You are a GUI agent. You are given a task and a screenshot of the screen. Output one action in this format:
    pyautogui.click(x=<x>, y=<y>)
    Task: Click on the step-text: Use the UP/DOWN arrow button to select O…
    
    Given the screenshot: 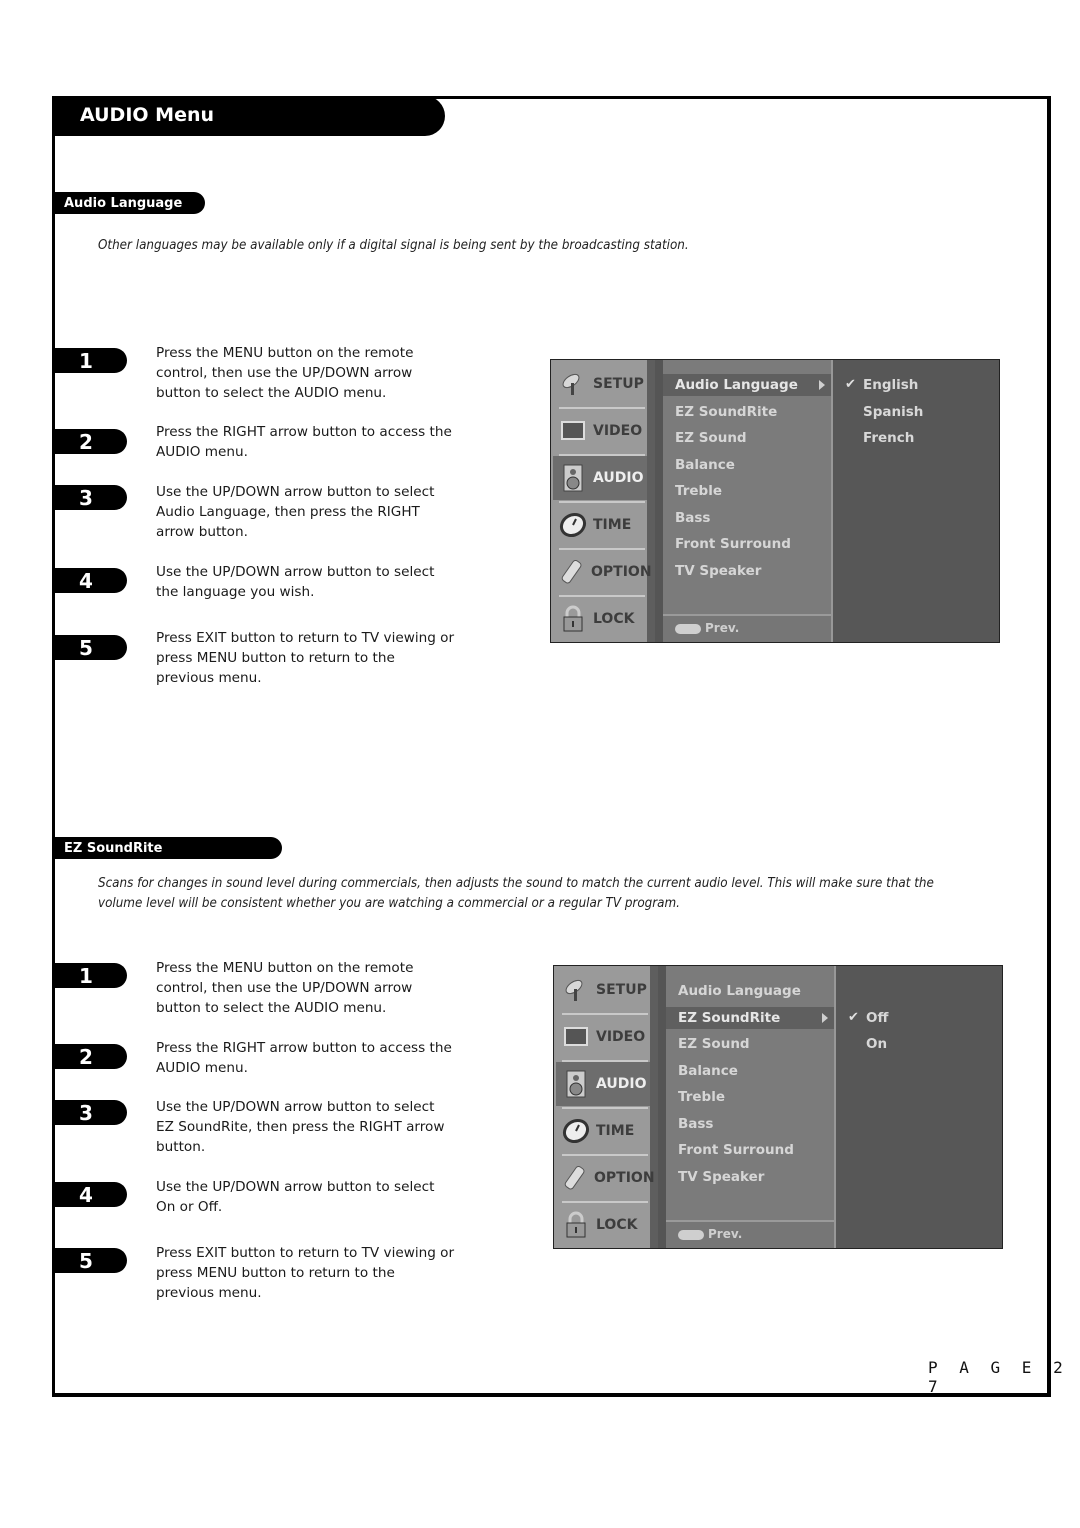 What is the action you would take?
    pyautogui.click(x=295, y=1197)
    